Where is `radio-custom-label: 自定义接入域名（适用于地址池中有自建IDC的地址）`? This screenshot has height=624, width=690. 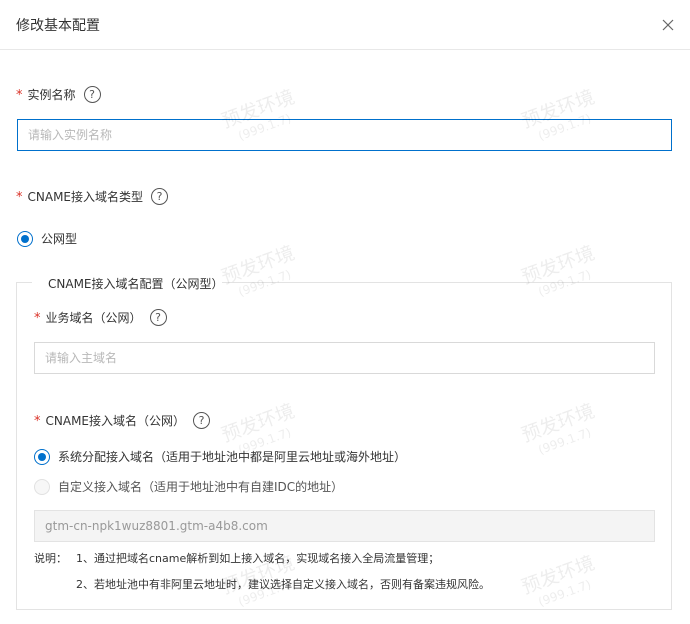 radio-custom-label: 自定义接入域名（适用于地址池中有自建IDC的地址） is located at coordinates (201, 487).